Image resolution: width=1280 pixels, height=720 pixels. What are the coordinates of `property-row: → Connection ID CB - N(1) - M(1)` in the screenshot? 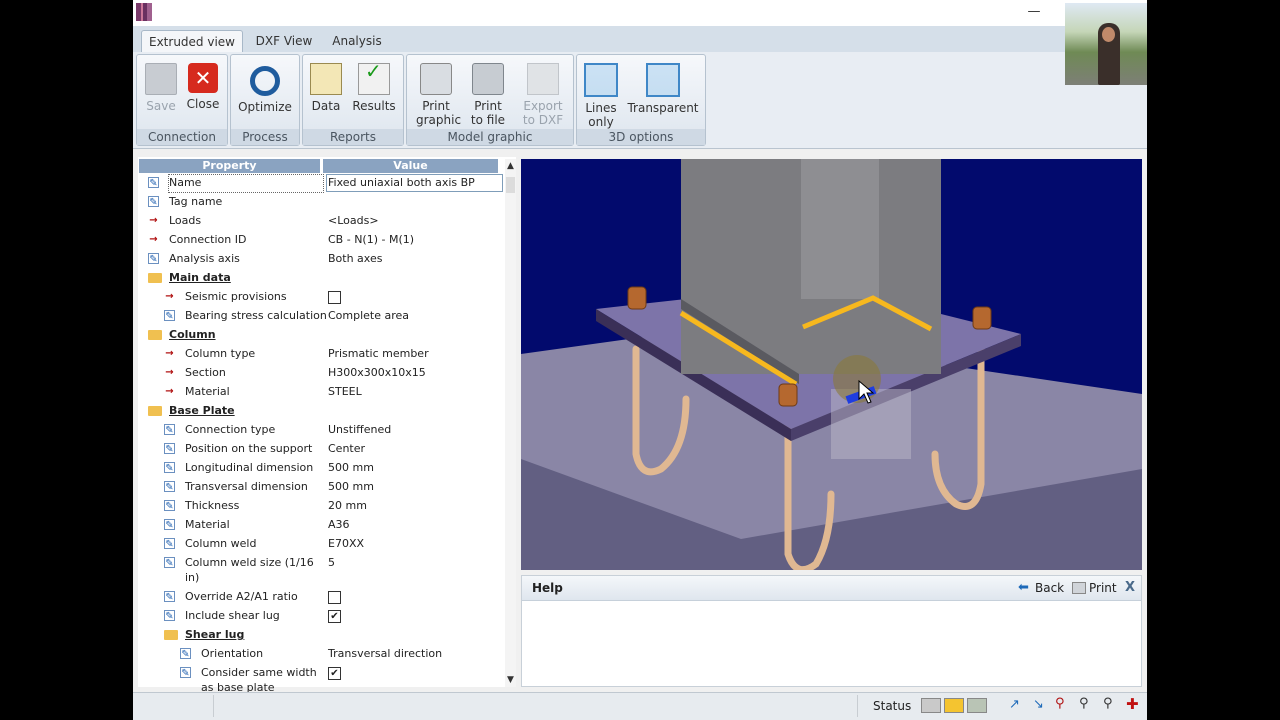 It's located at (318, 240).